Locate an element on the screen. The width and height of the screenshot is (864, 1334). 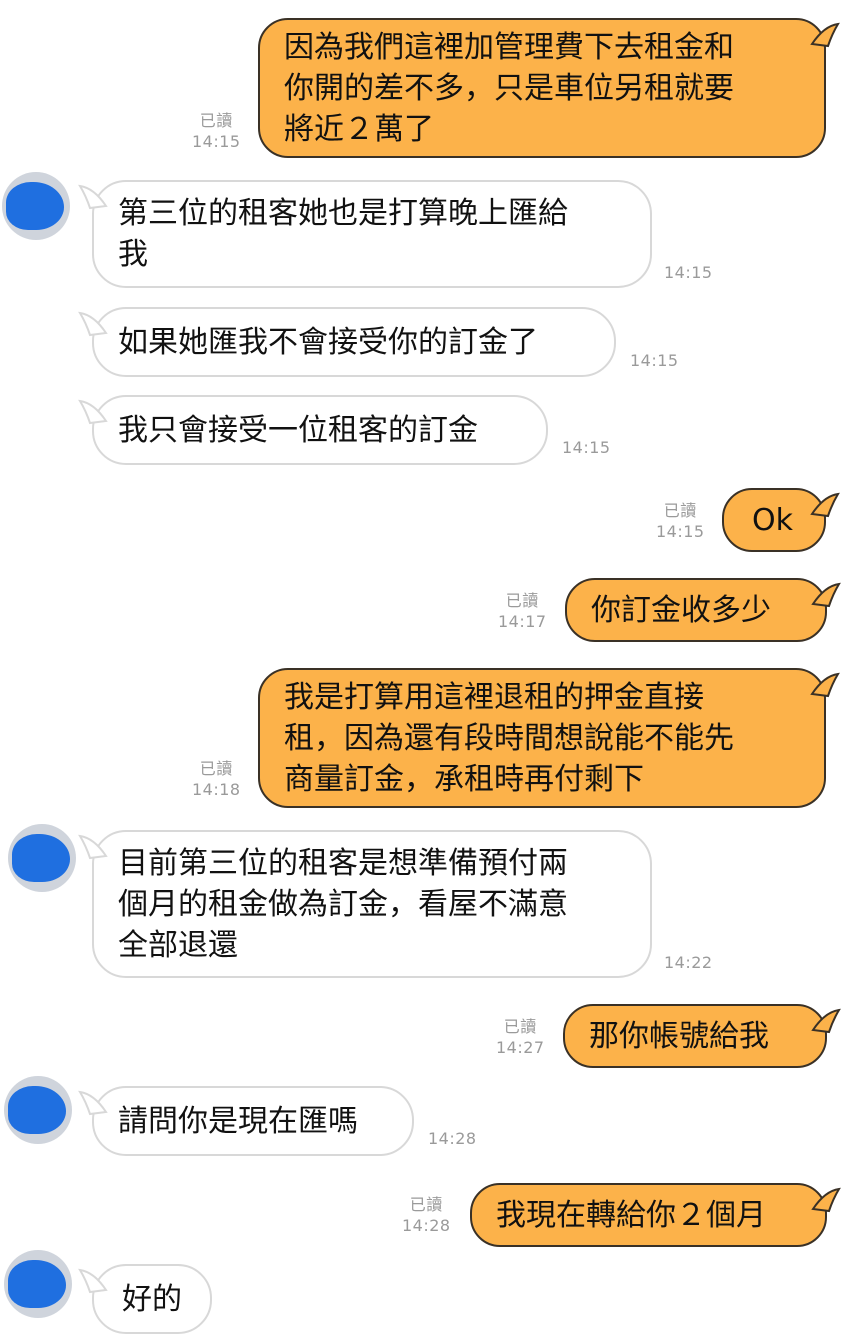
message-text-line: 全部退還 is located at coordinates (178, 945).